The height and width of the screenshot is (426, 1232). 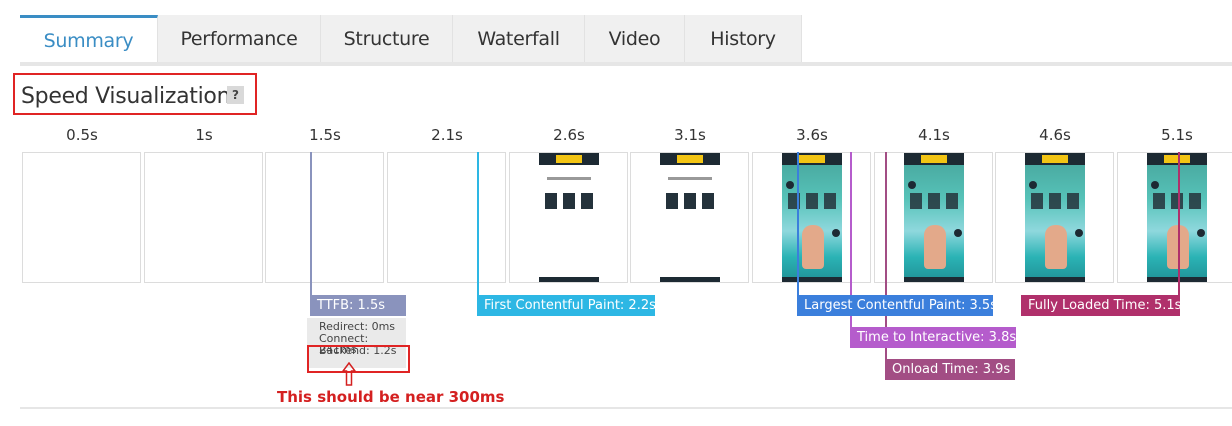 What do you see at coordinates (1177, 135) in the screenshot?
I see `time-label: 5.1s` at bounding box center [1177, 135].